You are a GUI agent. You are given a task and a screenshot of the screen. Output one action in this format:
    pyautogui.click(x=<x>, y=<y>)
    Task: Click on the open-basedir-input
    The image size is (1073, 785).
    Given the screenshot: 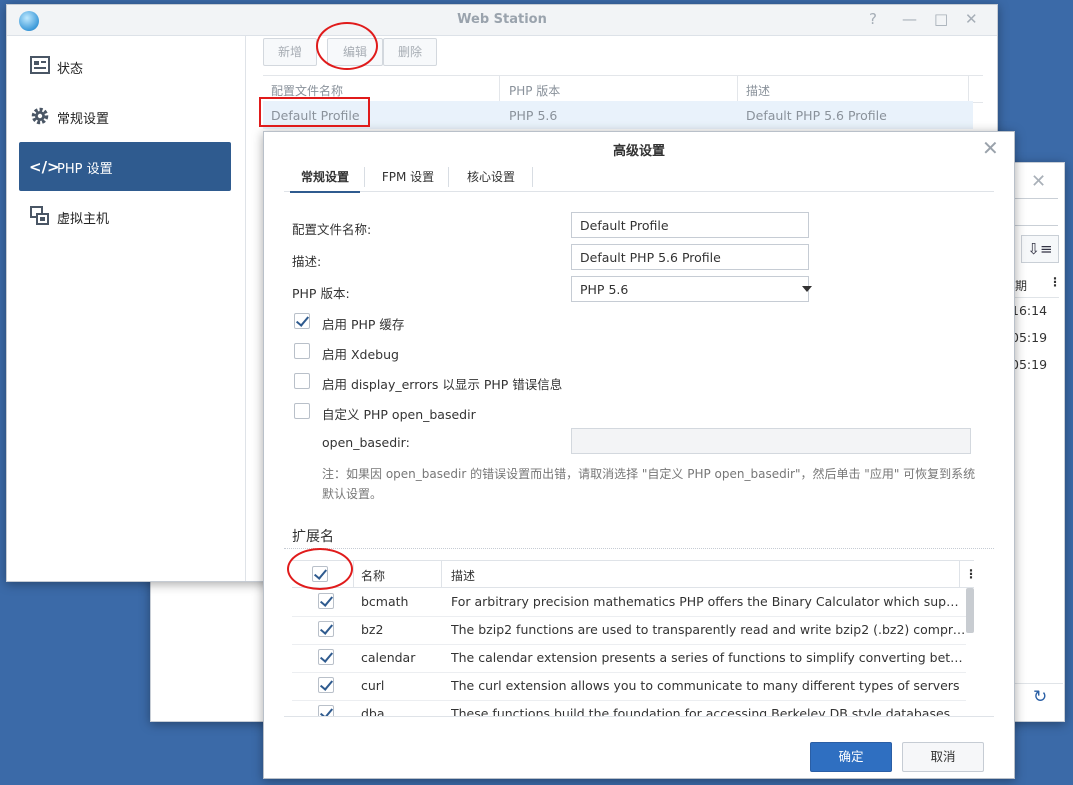 What is the action you would take?
    pyautogui.click(x=771, y=441)
    